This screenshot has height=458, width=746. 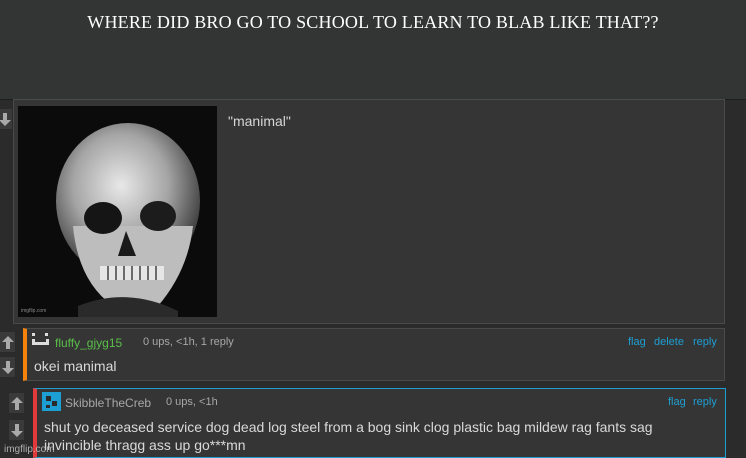 What do you see at coordinates (374, 354) in the screenshot?
I see `comment-panel` at bounding box center [374, 354].